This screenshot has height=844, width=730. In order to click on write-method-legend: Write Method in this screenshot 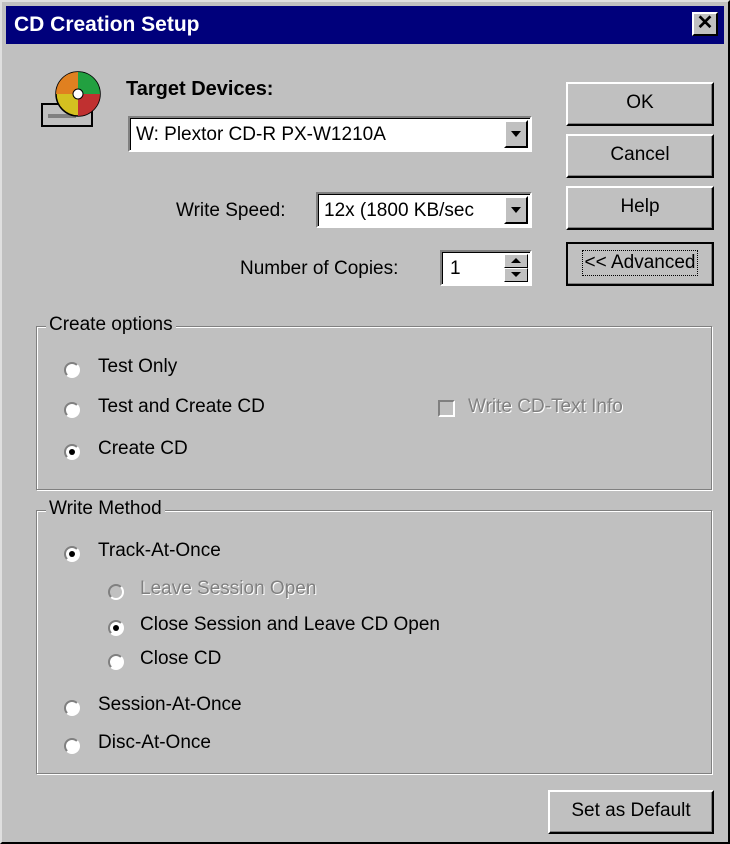, I will do `click(105, 509)`.